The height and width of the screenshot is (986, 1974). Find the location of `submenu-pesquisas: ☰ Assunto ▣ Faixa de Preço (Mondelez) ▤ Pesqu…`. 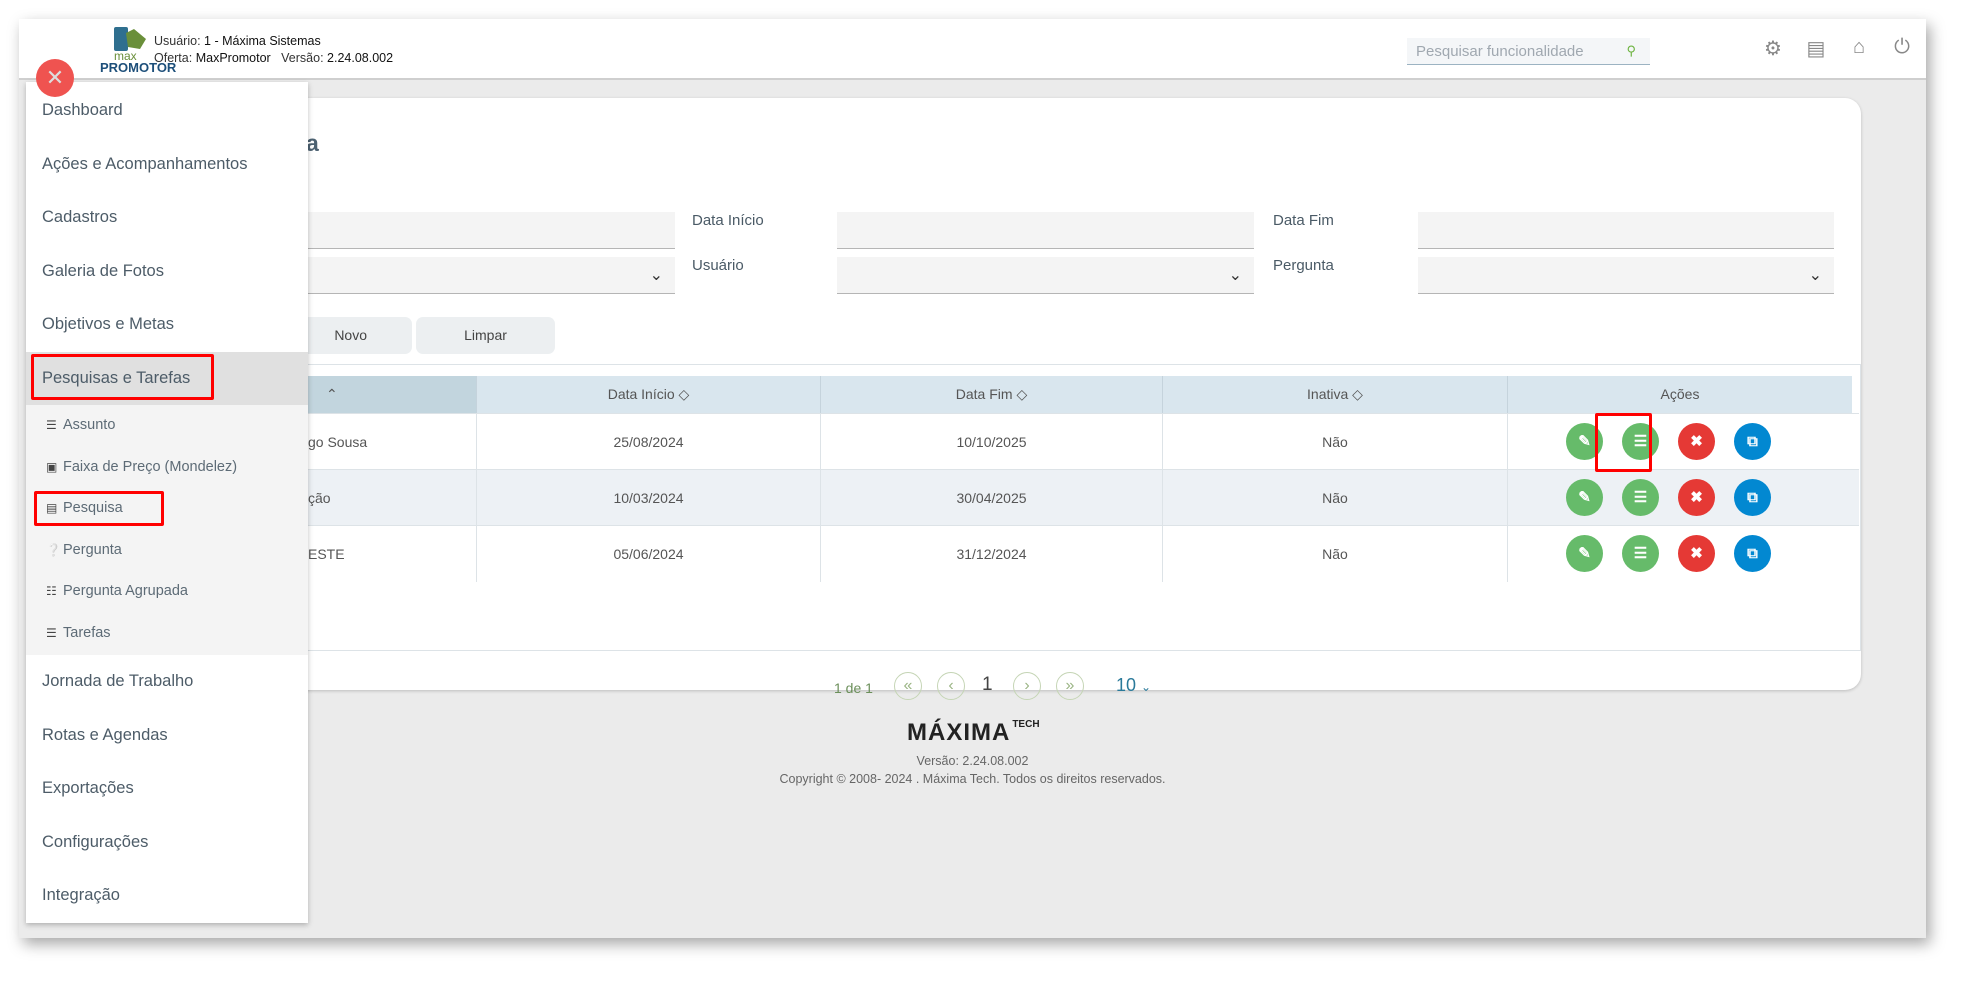

submenu-pesquisas: ☰ Assunto ▣ Faixa de Preço (Mondelez) ▤ Pesqu… is located at coordinates (167, 530).